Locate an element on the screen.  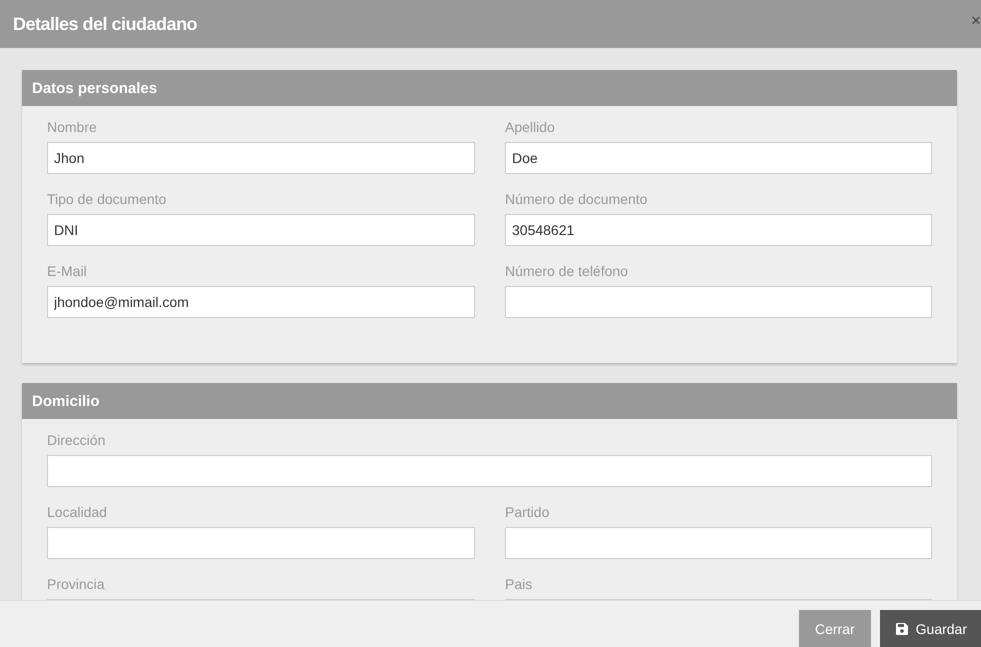
field-label: Apellido is located at coordinates (530, 127).